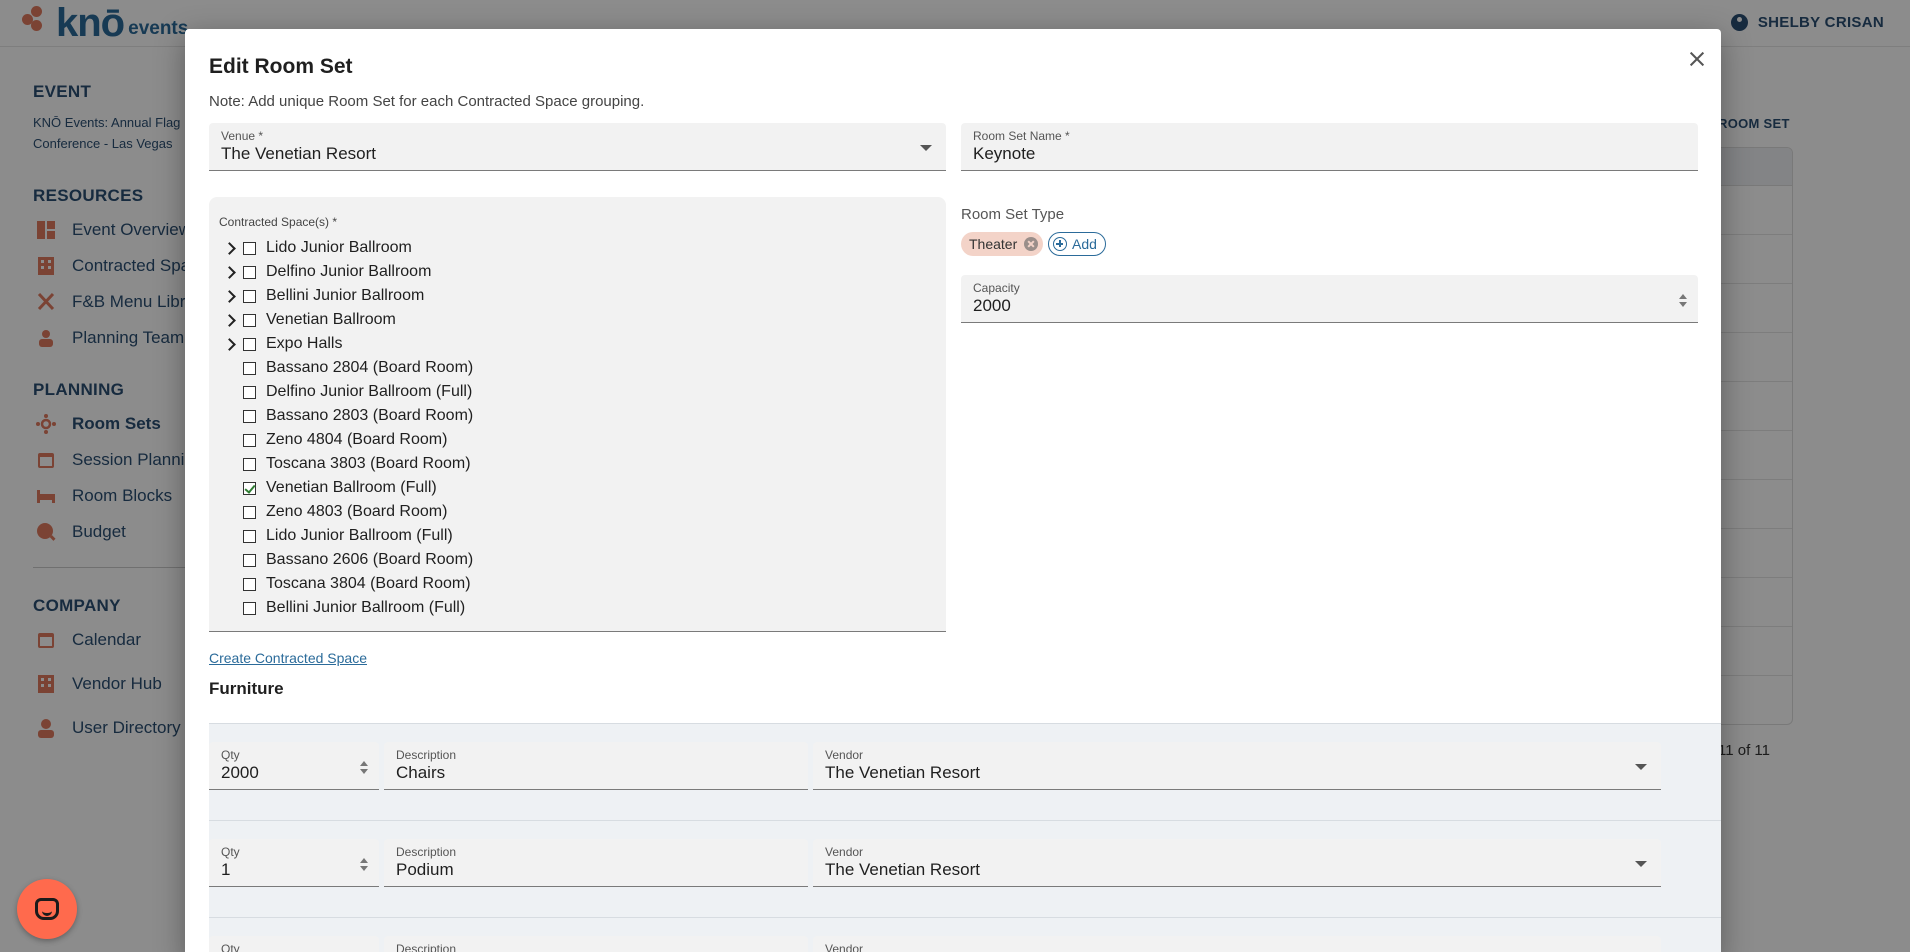 Image resolution: width=1910 pixels, height=952 pixels. I want to click on chat-button, so click(47, 909).